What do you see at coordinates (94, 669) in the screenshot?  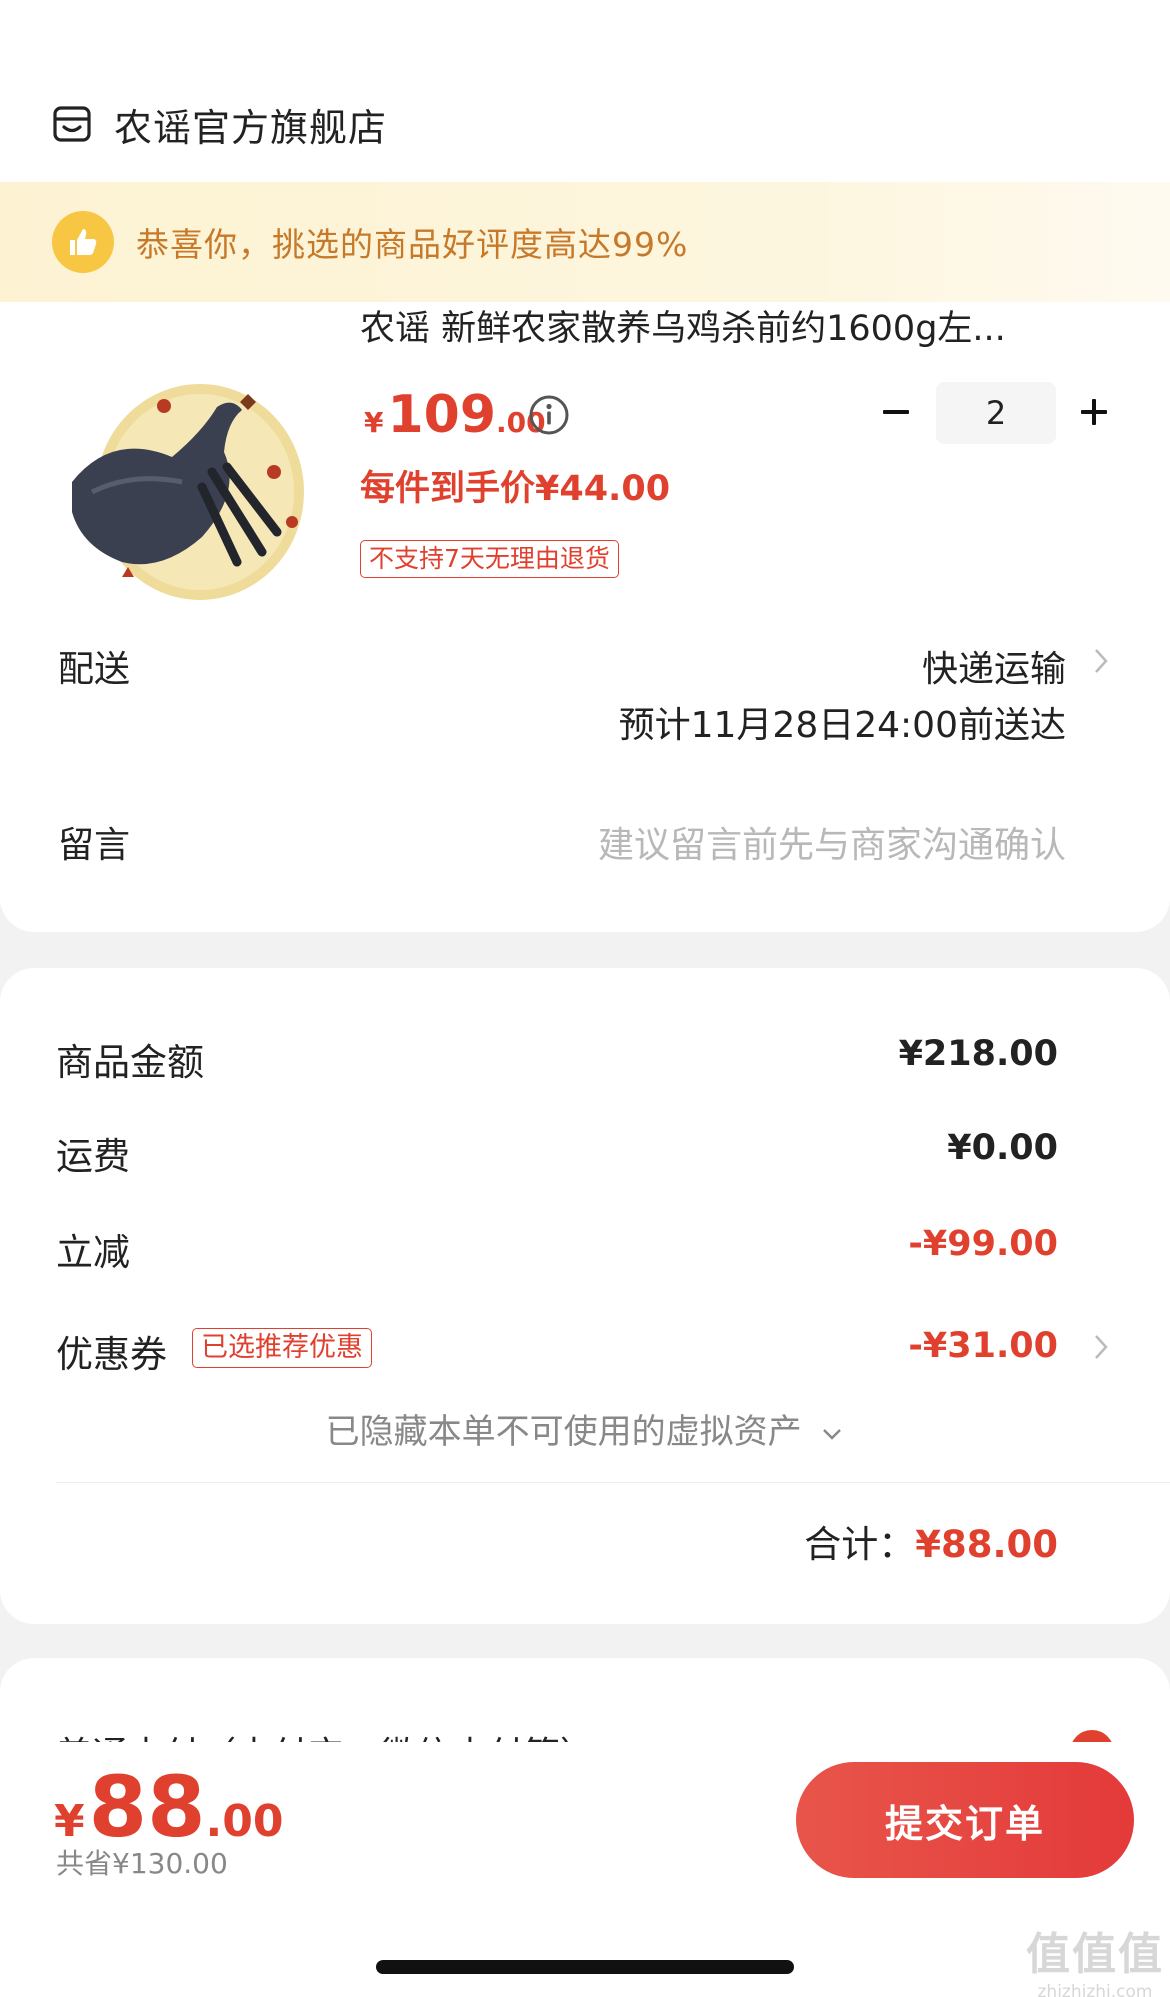 I see `delivery-label: 配送` at bounding box center [94, 669].